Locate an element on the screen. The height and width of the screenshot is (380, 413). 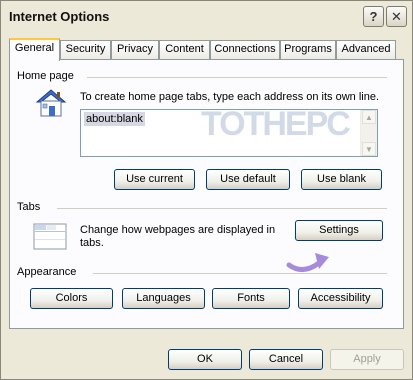
annotation-arrow-icon is located at coordinates (310, 262).